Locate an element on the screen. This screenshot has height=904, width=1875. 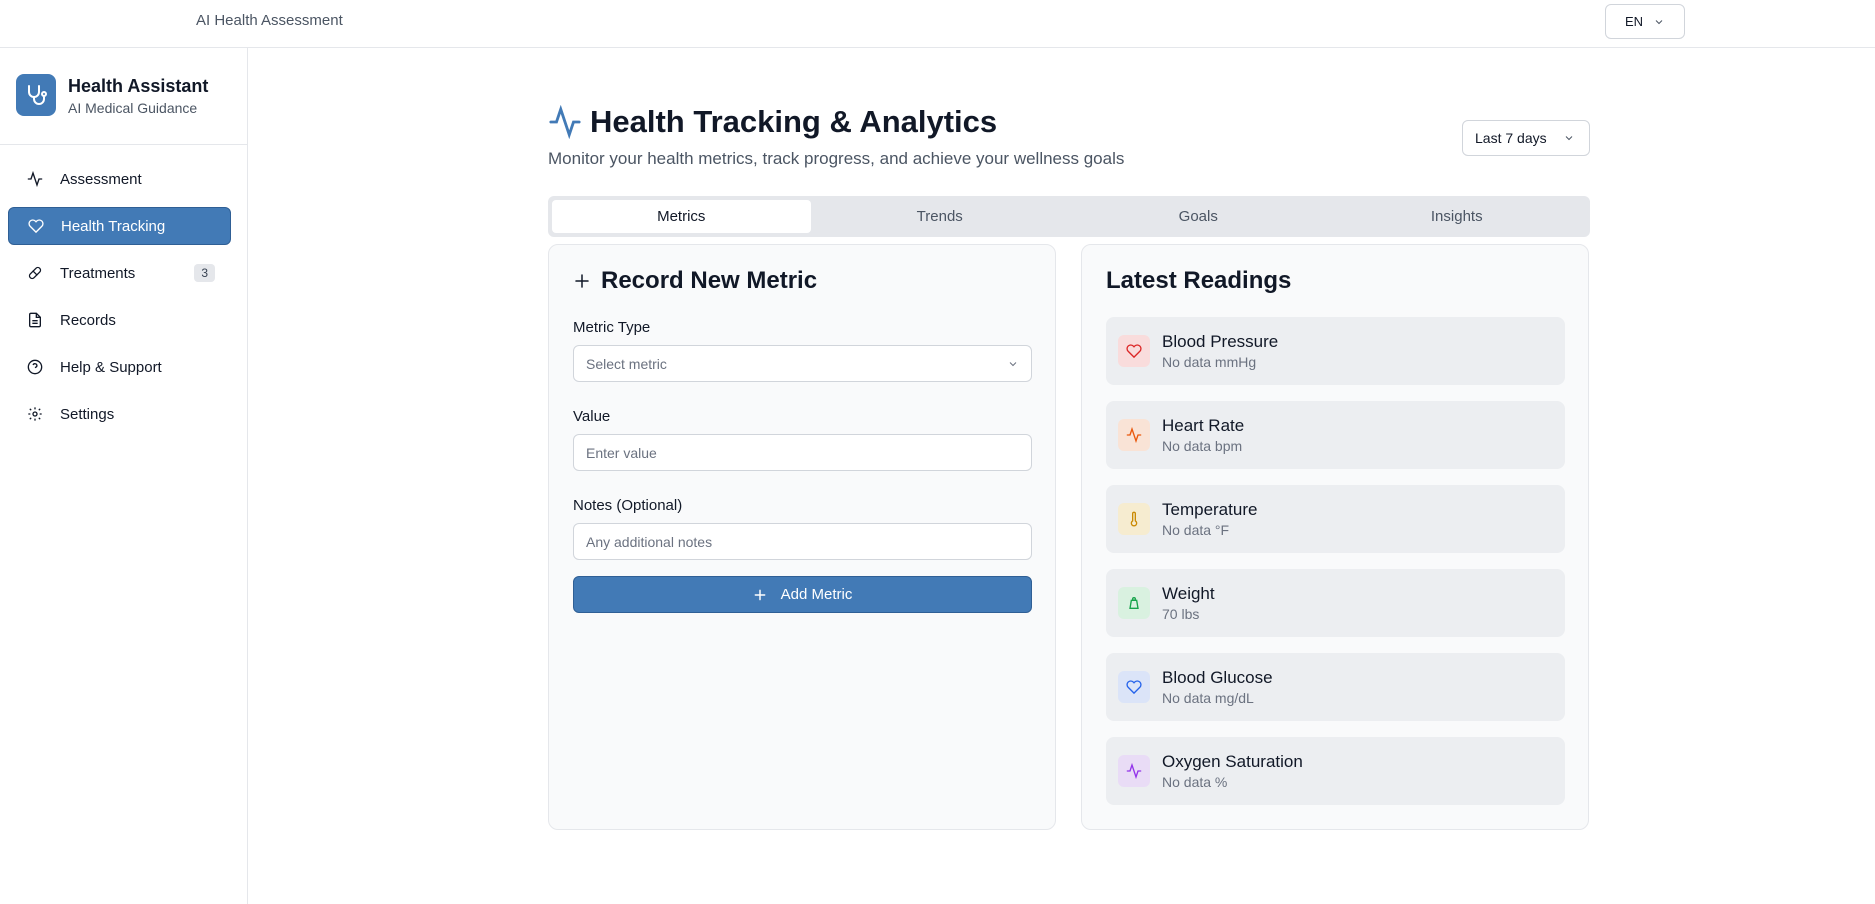
sidebar-item-help-support: Help & Support is located at coordinates (119, 367).